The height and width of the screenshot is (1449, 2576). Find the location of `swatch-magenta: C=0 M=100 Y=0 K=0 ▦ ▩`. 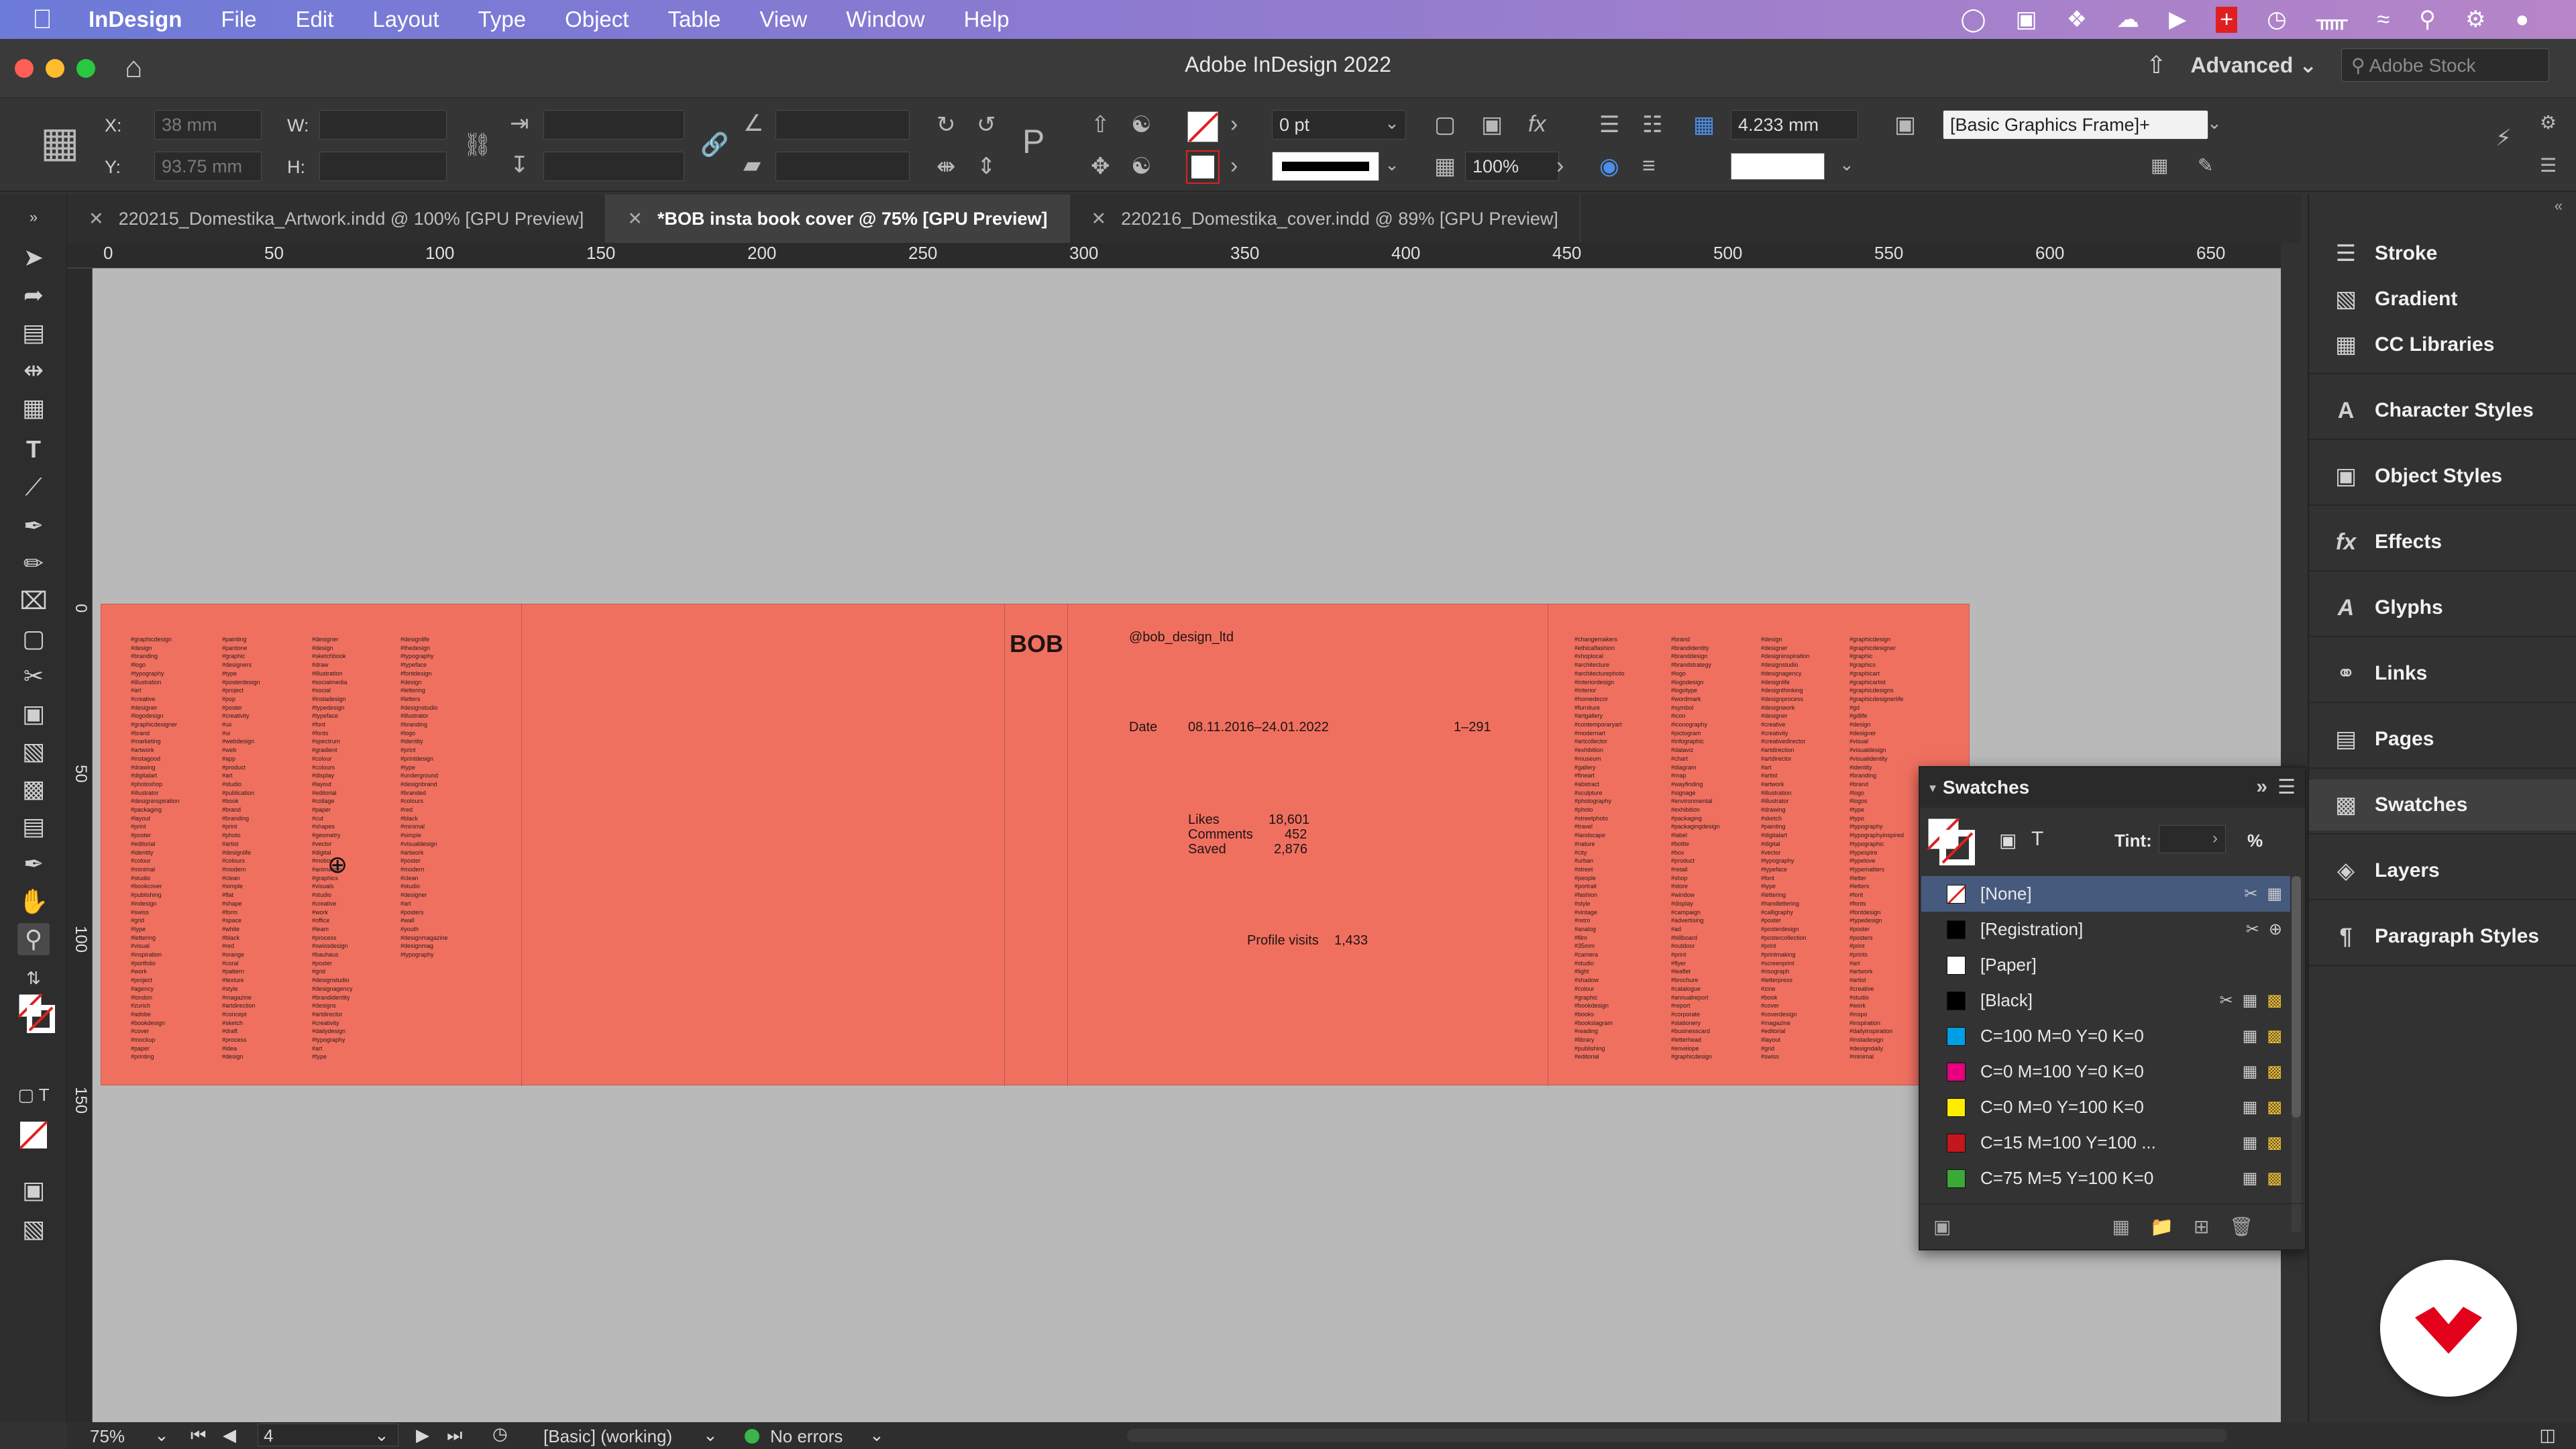

swatch-magenta: C=0 M=100 Y=0 K=0 ▦ ▩ is located at coordinates (2105, 1071).